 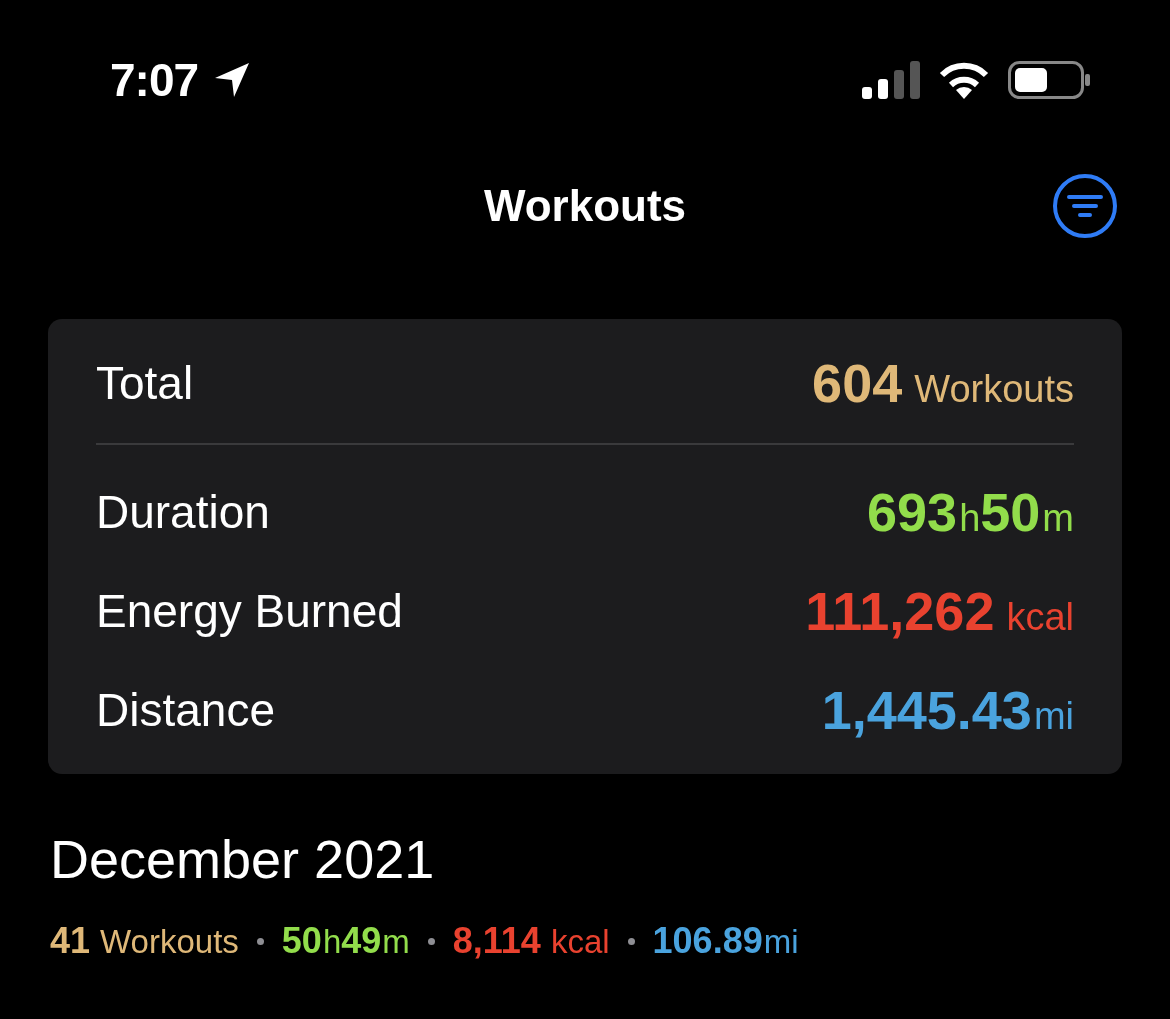 What do you see at coordinates (891, 80) in the screenshot?
I see `signal-icon` at bounding box center [891, 80].